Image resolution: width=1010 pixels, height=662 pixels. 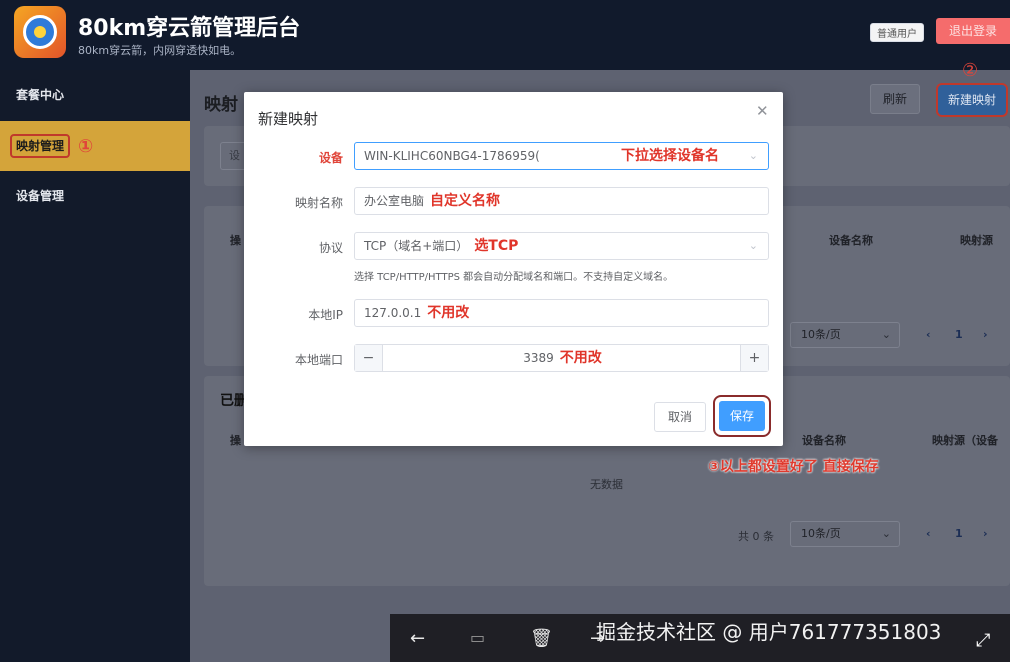 I want to click on device-label: 设备, so click(x=330, y=158).